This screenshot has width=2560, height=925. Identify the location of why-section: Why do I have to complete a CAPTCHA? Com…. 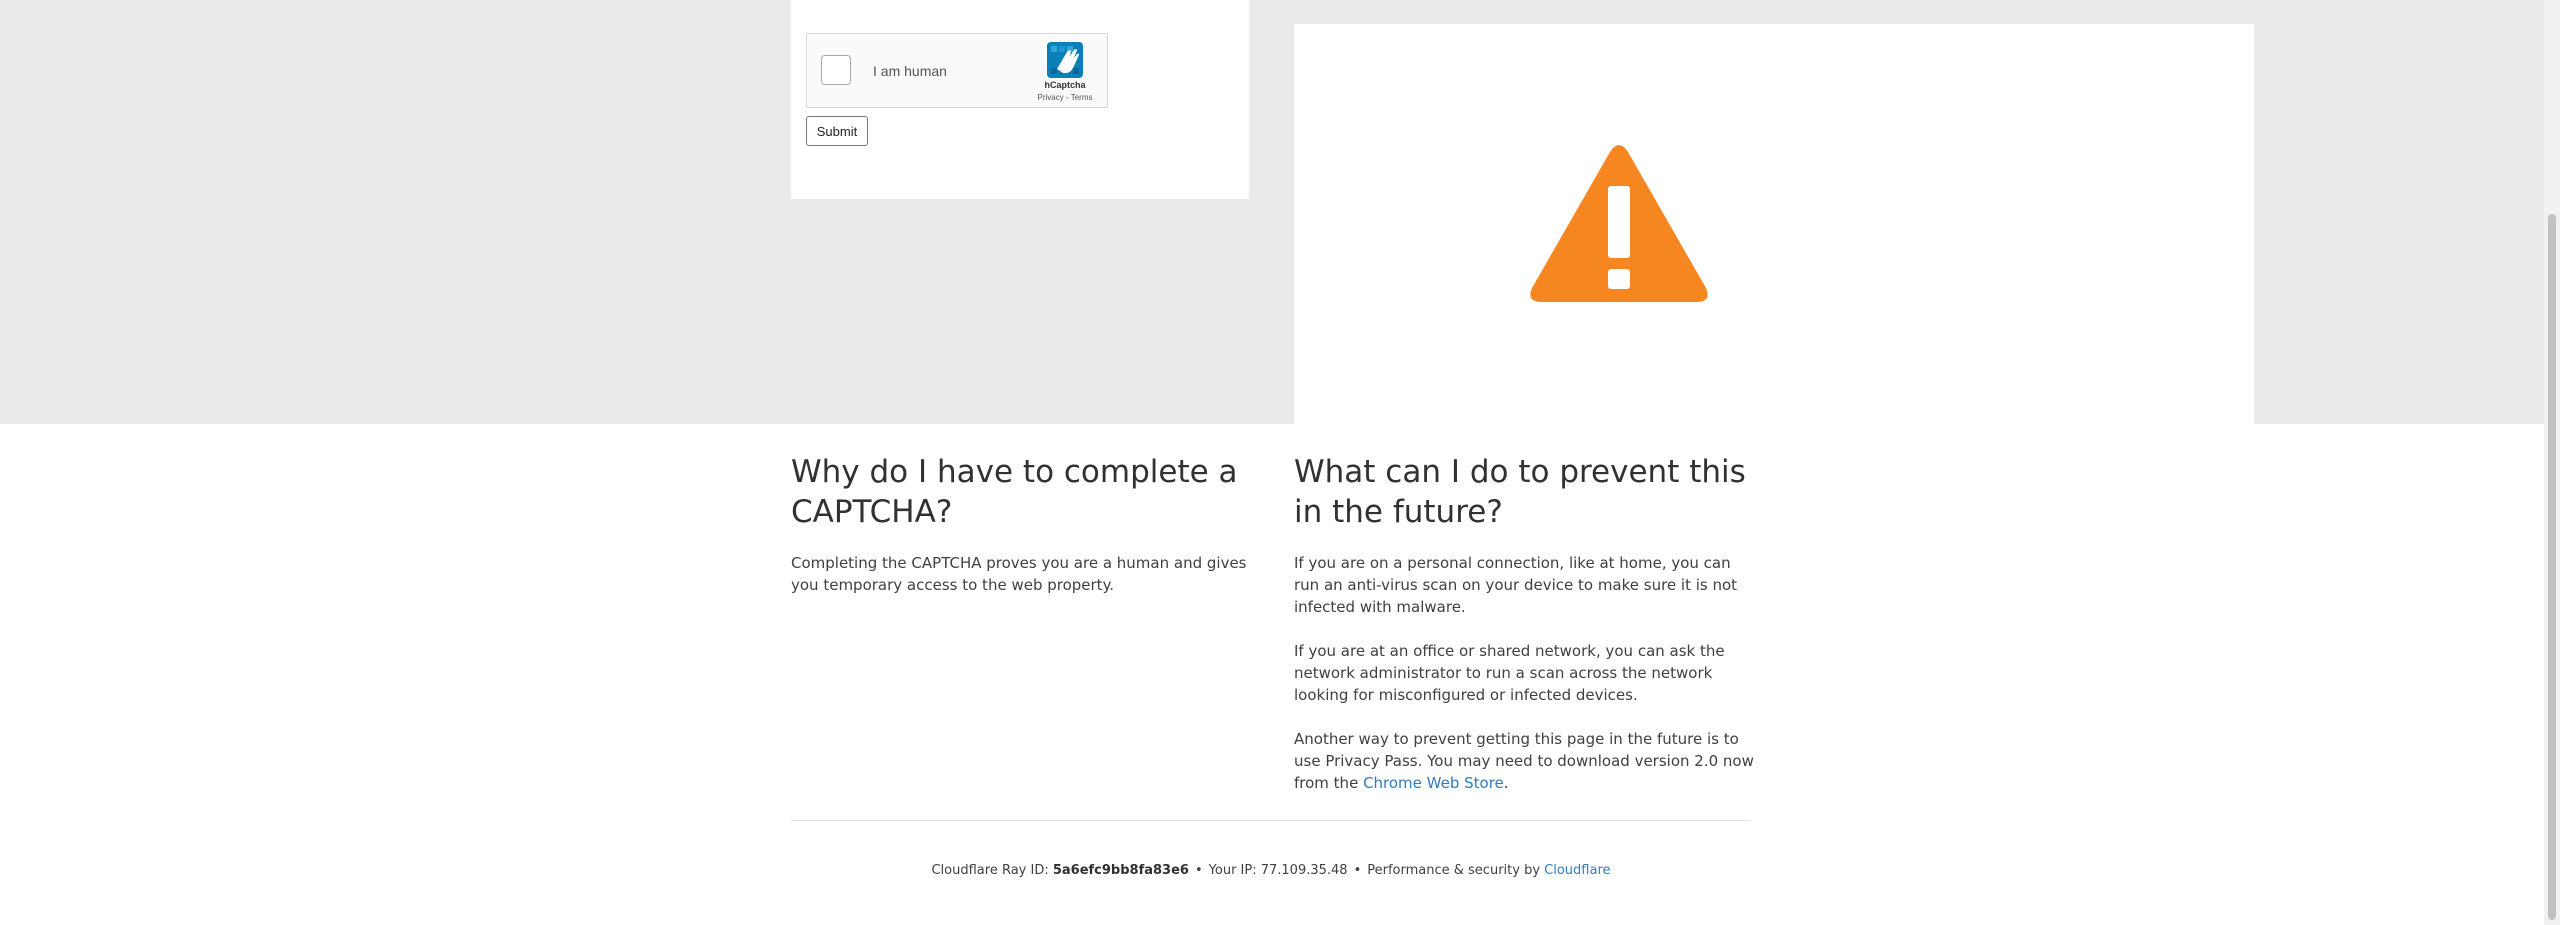
(1021, 535).